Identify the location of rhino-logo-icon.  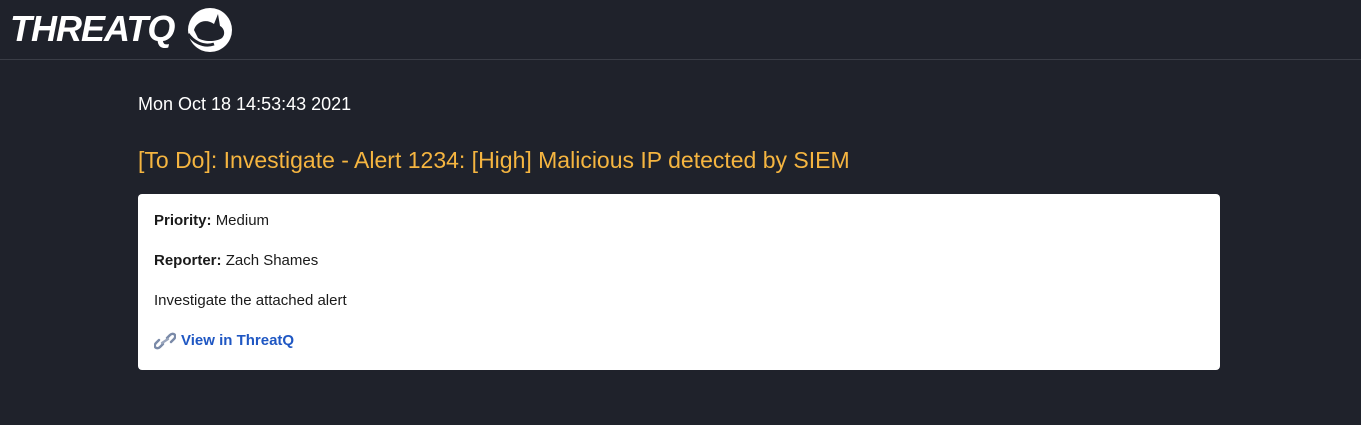
(210, 30).